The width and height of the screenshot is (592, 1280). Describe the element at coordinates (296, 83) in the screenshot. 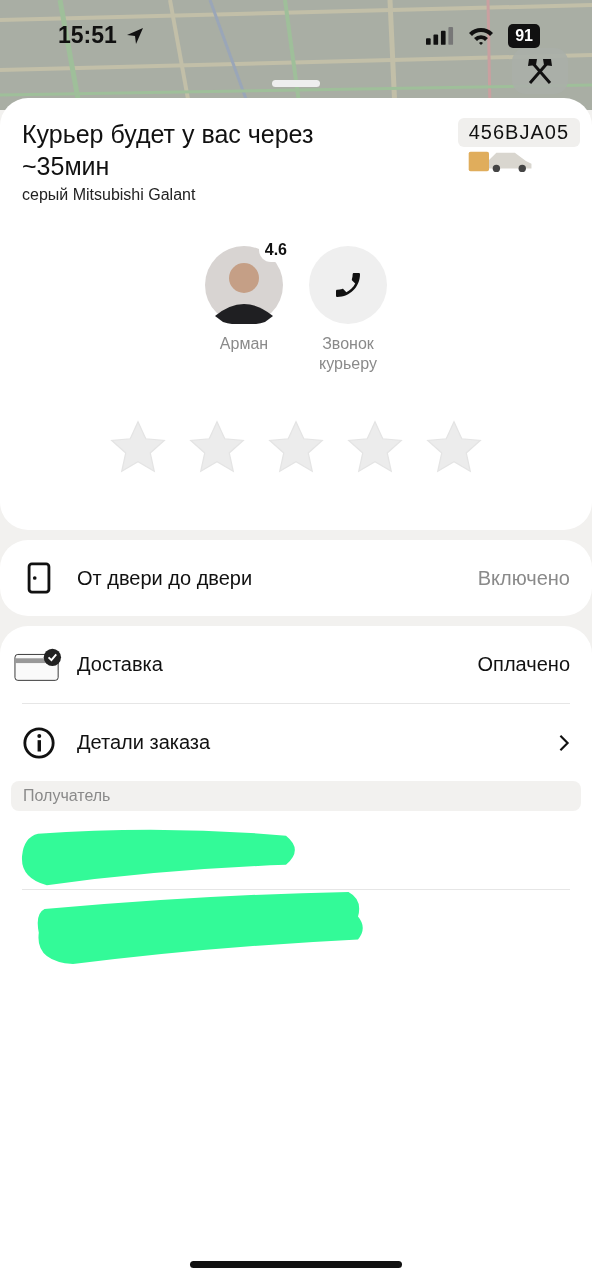

I see `drag-handle` at that location.